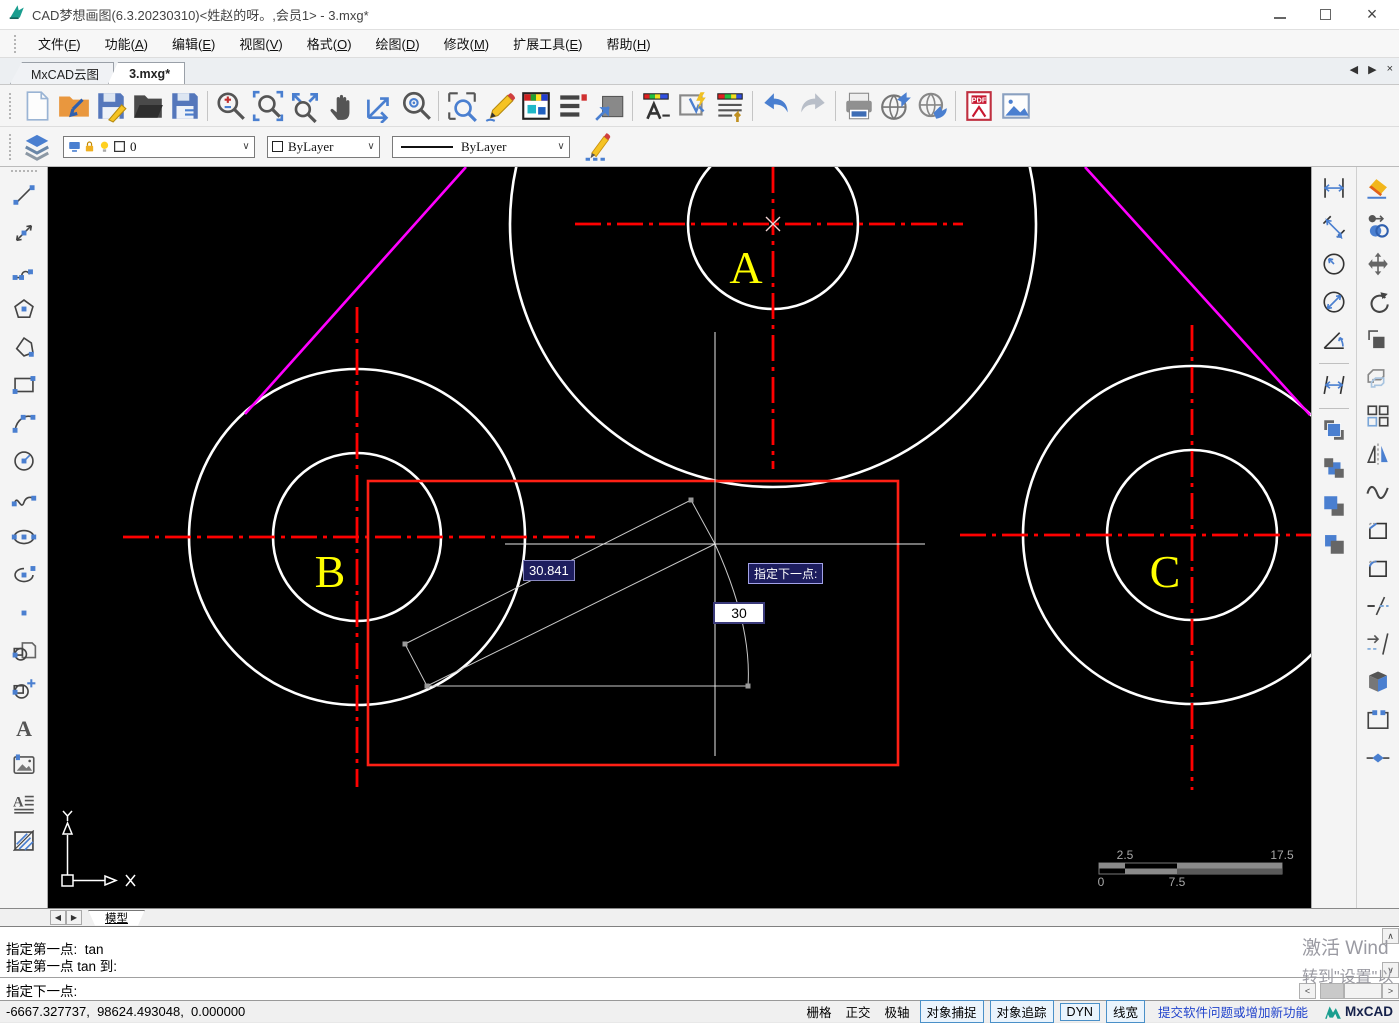  I want to click on command-horizontal-scrollbar: < >, so click(1349, 991).